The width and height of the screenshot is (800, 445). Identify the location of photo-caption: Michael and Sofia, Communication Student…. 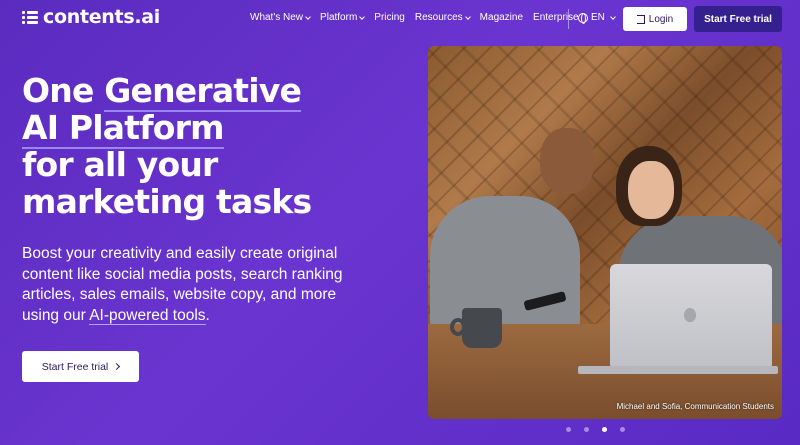
(695, 406).